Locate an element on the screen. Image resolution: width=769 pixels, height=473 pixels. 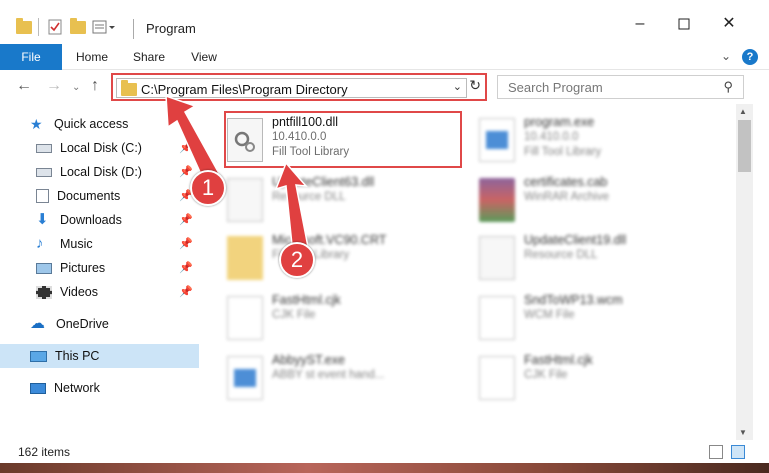
help-icon: ? is located at coordinates (750, 57).